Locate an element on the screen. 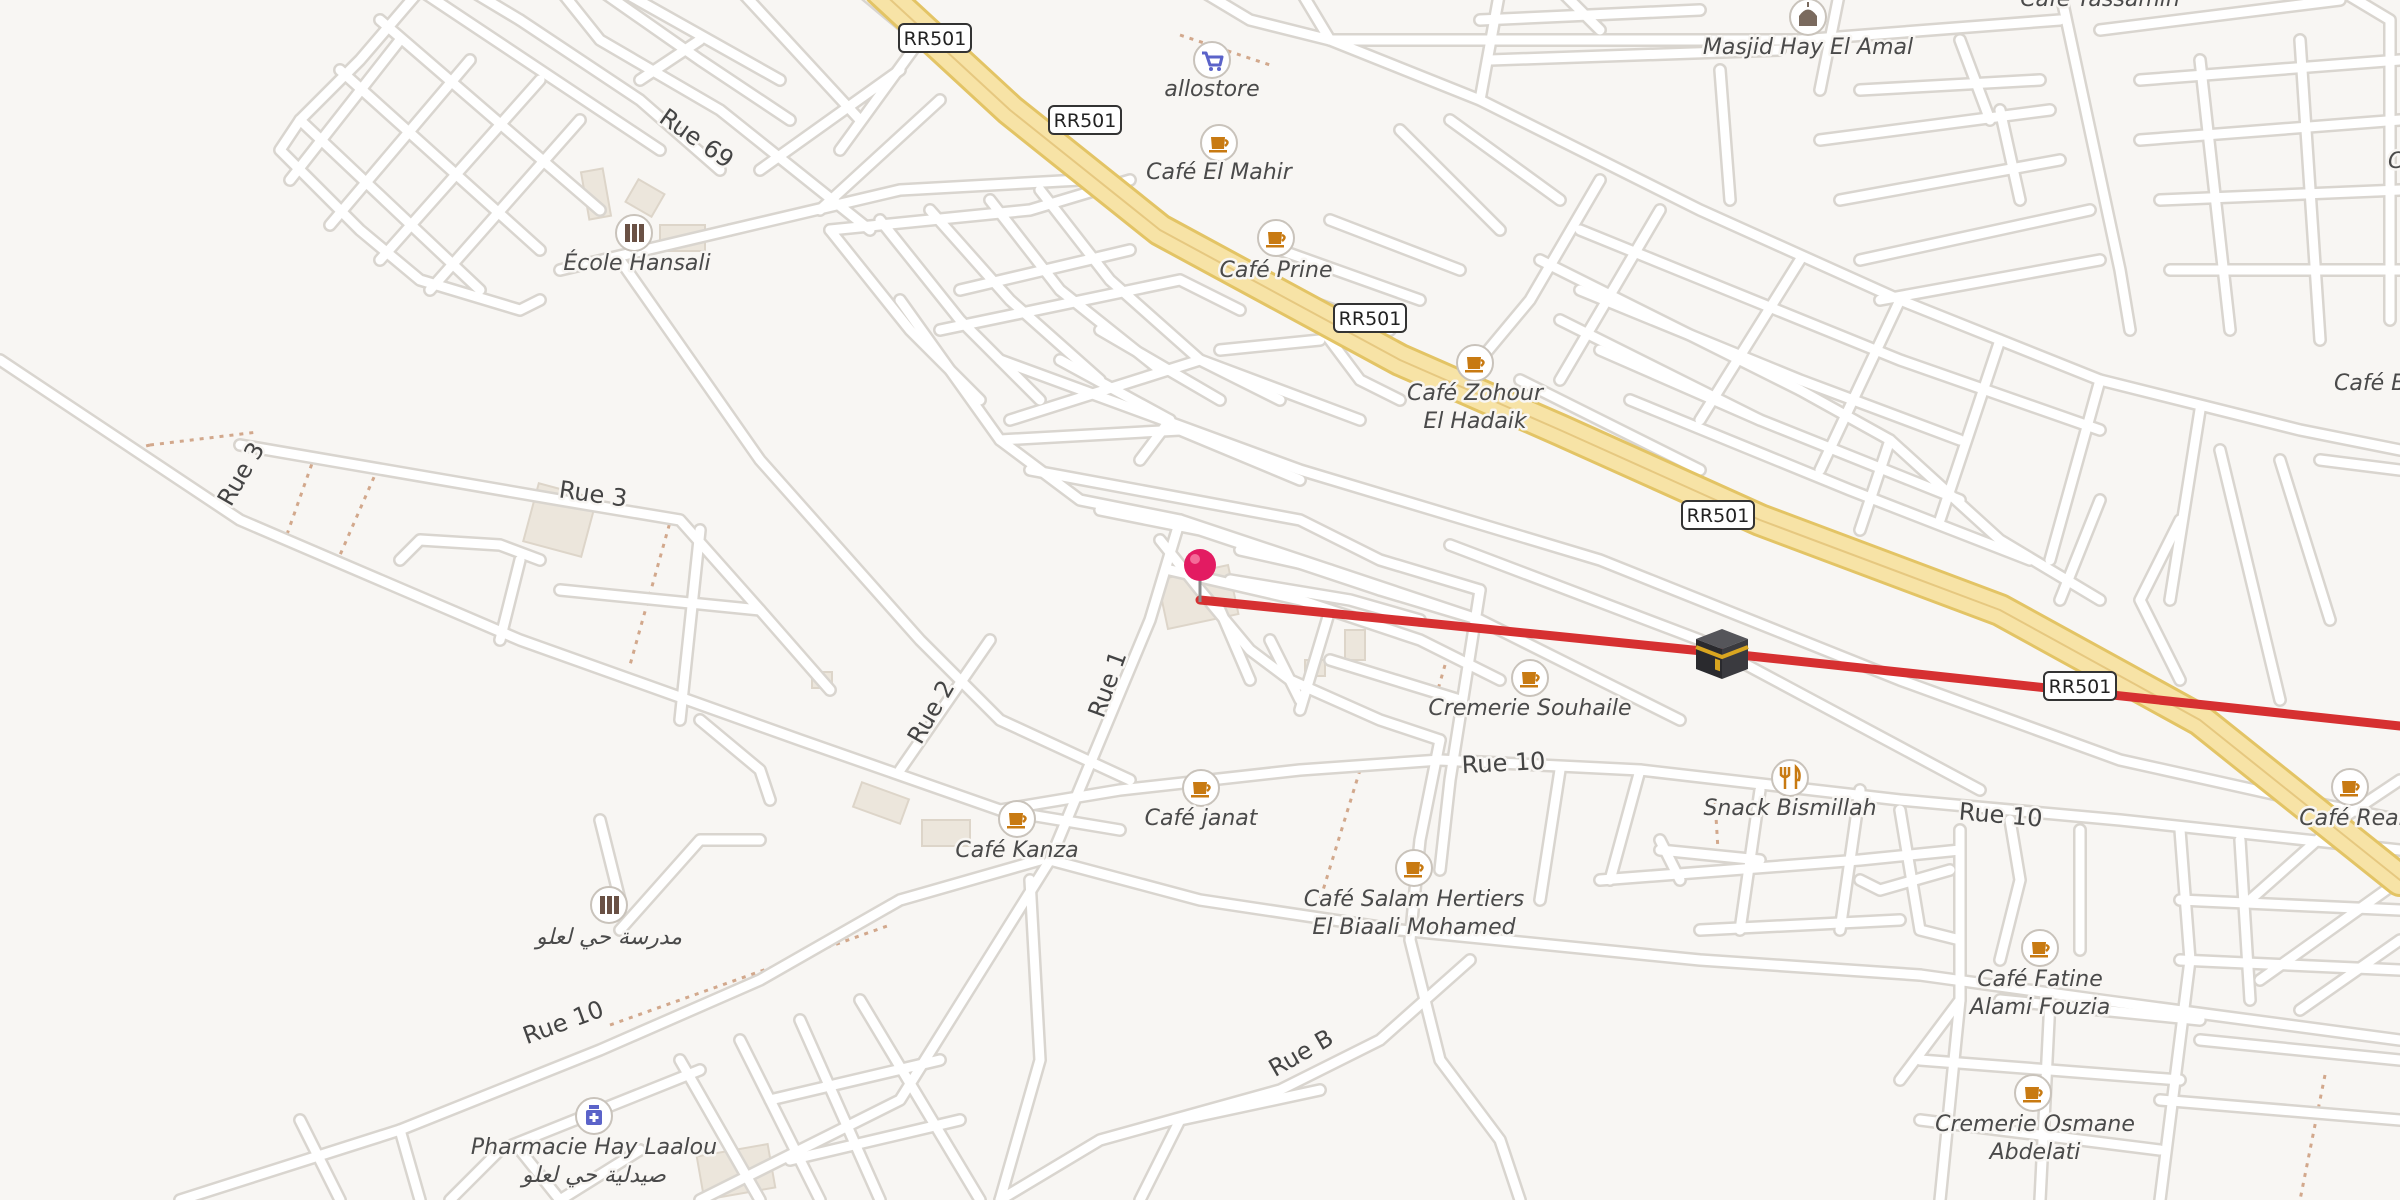 The height and width of the screenshot is (1200, 2400). svg-text: Pharmacie Hay Laalou is located at coordinates (594, 1147).